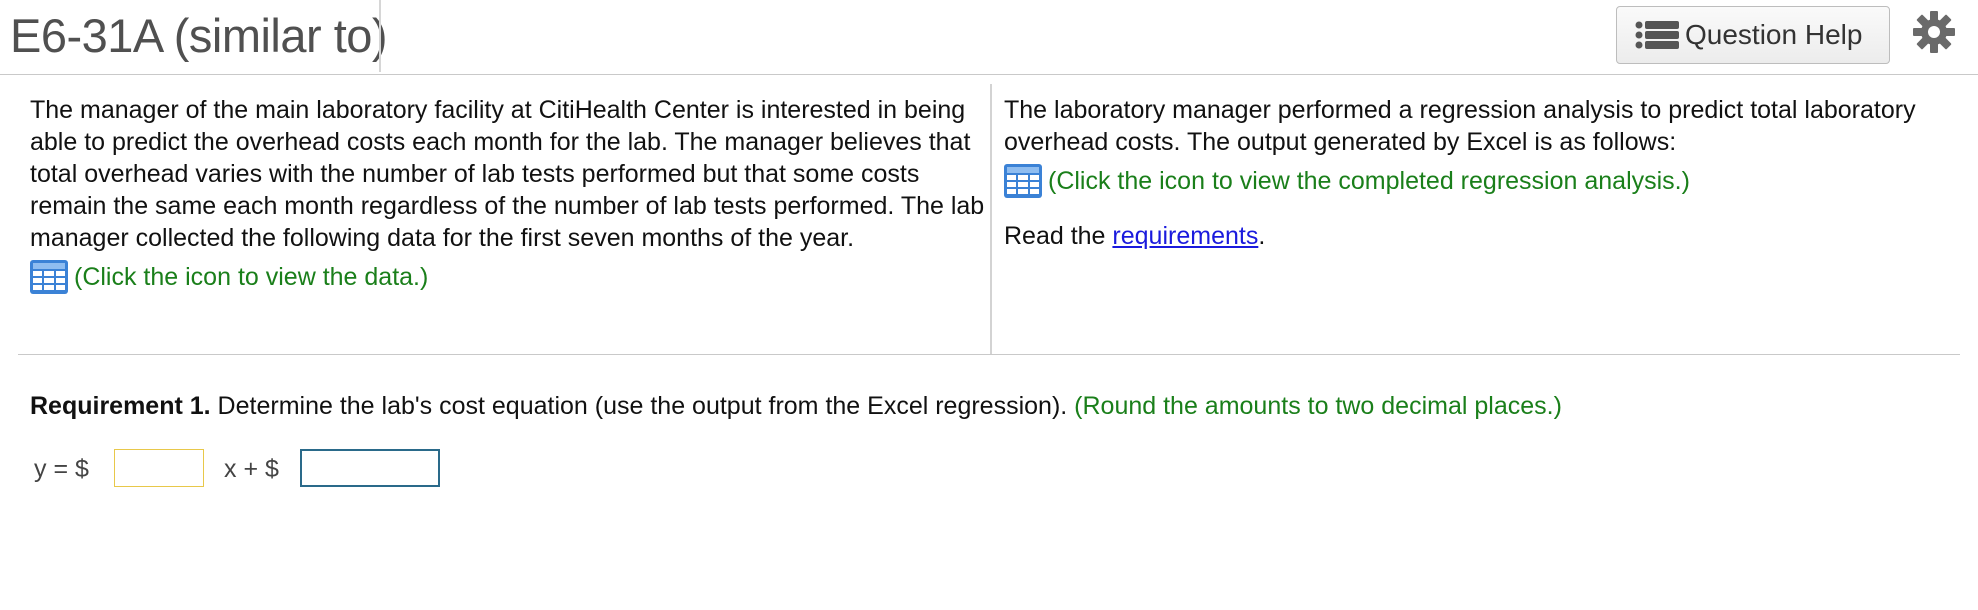  I want to click on intercept-input, so click(370, 468).